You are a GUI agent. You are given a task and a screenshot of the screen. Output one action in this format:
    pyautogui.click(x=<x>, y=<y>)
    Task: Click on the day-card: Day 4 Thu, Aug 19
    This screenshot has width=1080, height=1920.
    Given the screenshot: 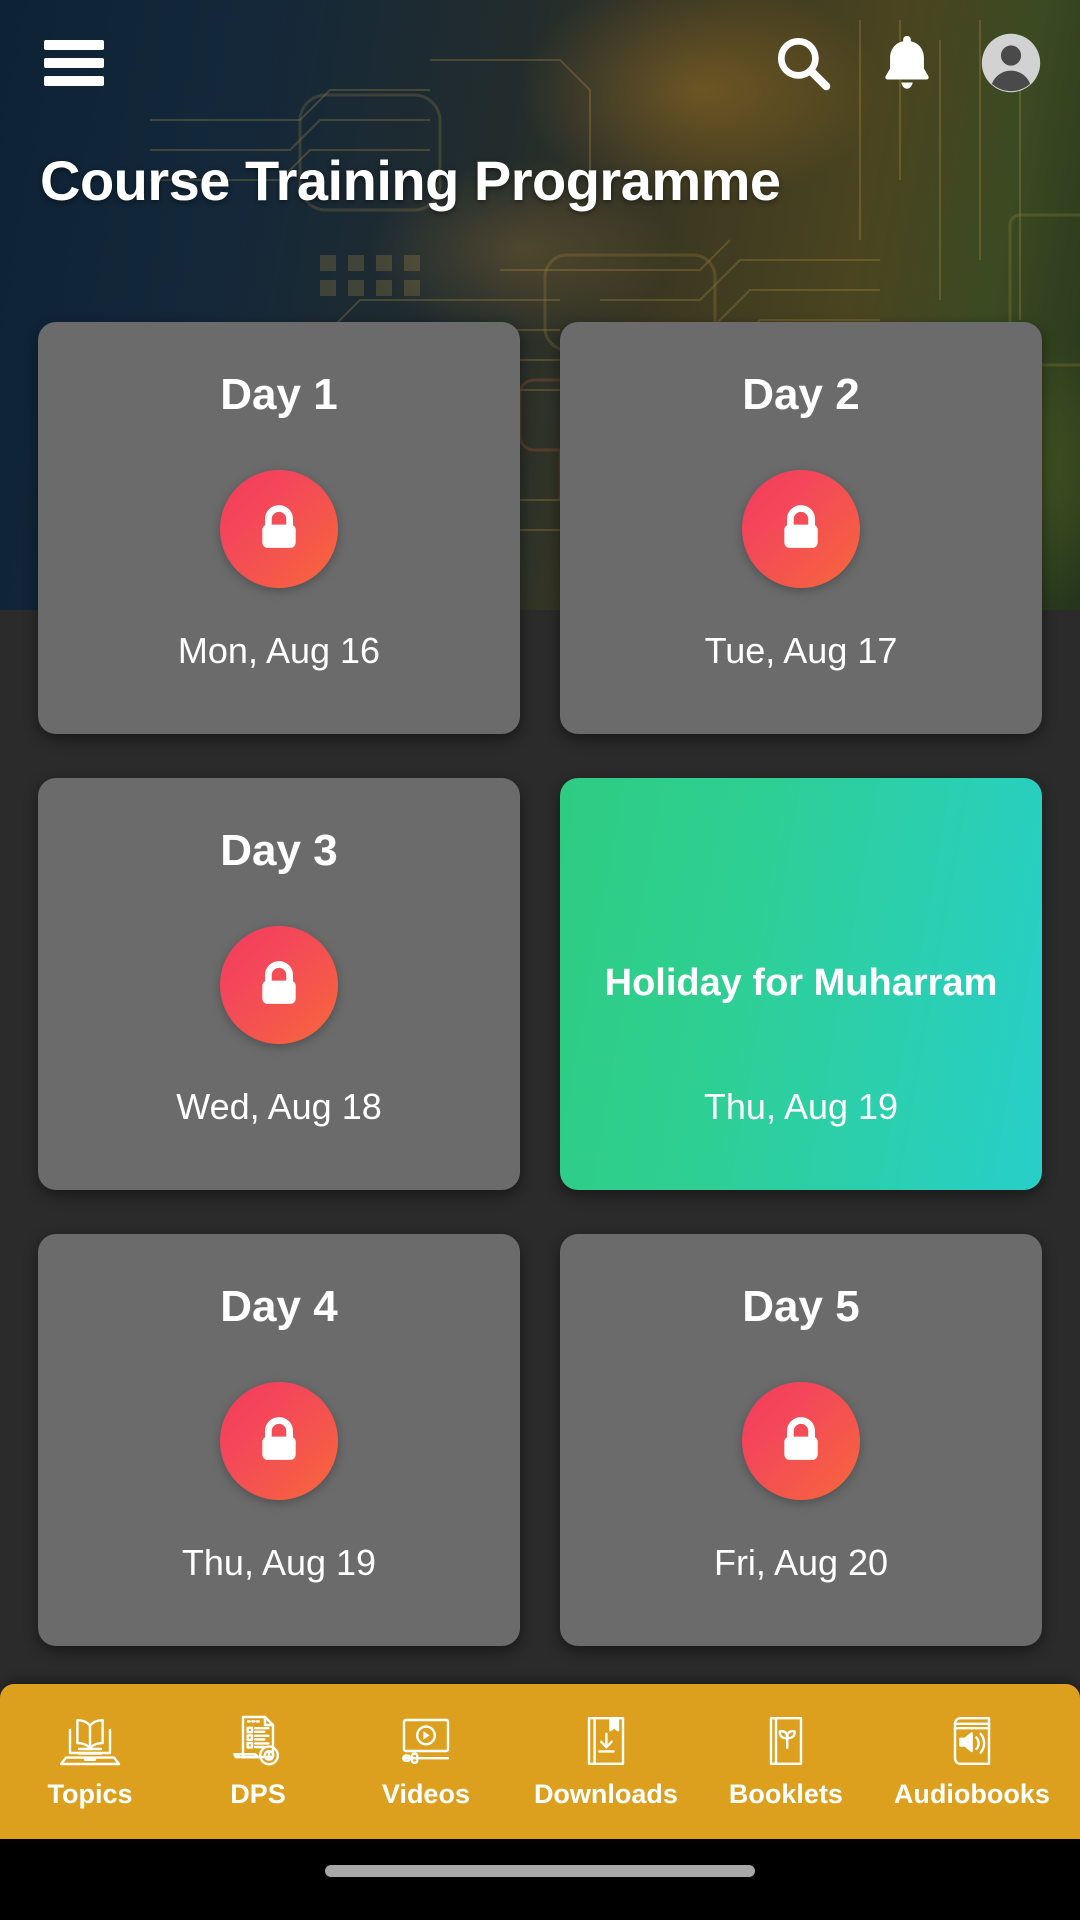 What is the action you would take?
    pyautogui.click(x=279, y=1440)
    